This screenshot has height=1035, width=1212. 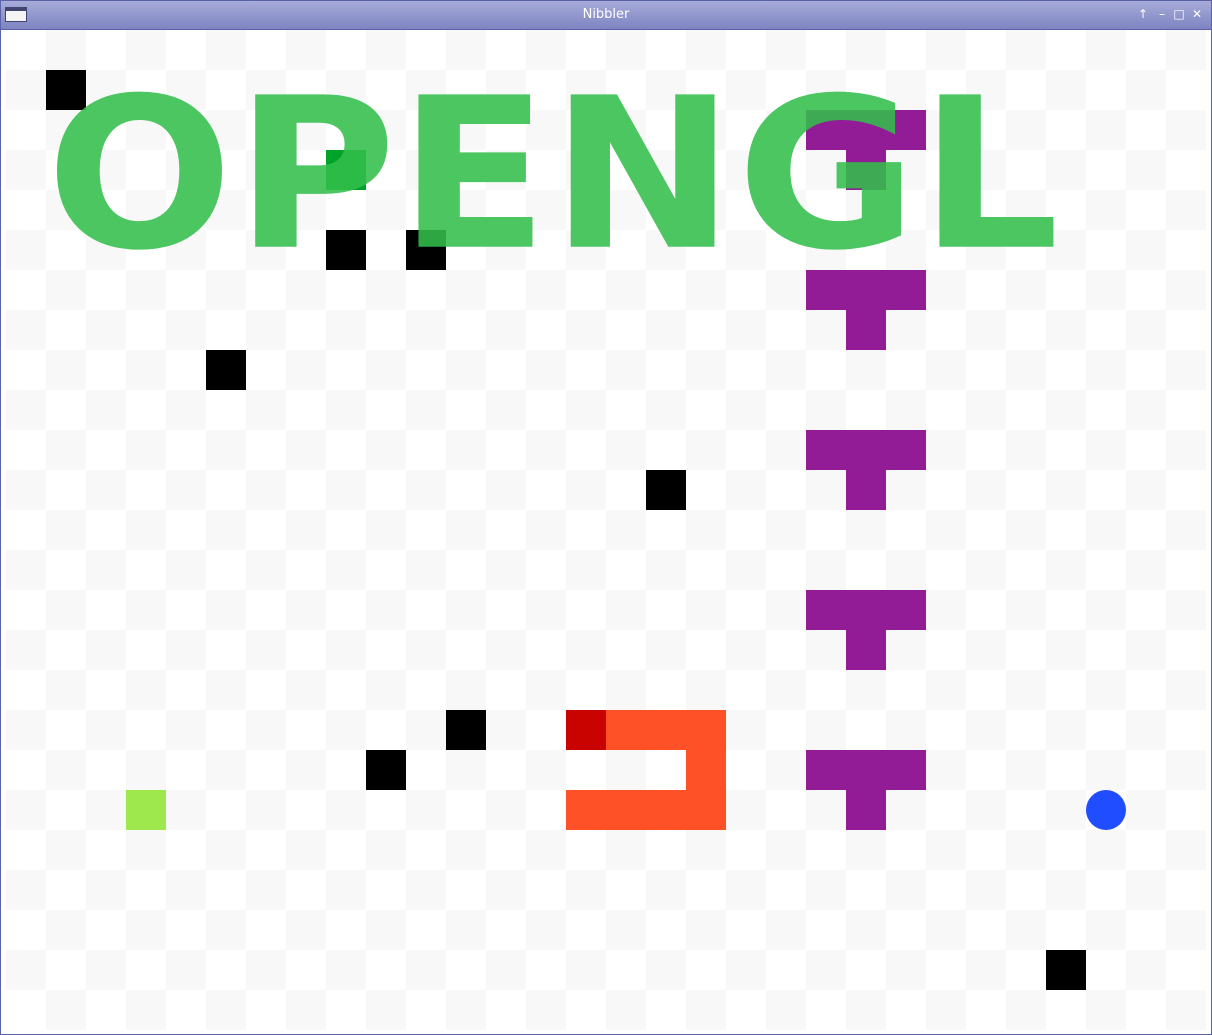 I want to click on bonus-item, so click(x=146, y=810).